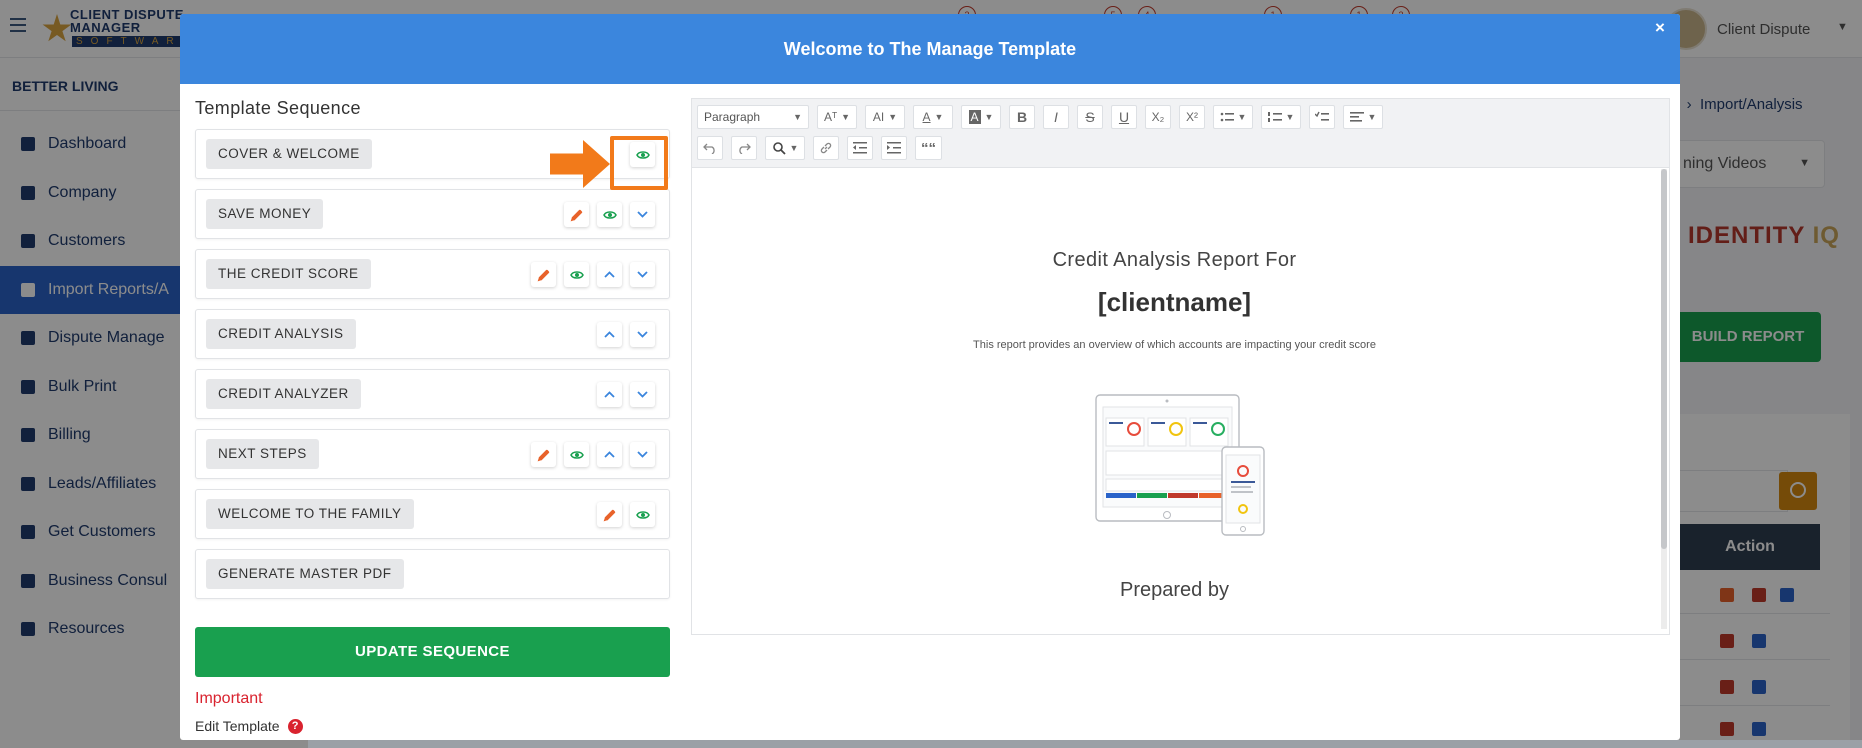 The image size is (1862, 748). What do you see at coordinates (432, 214) in the screenshot?
I see `sequence-item: SAVE MONEY` at bounding box center [432, 214].